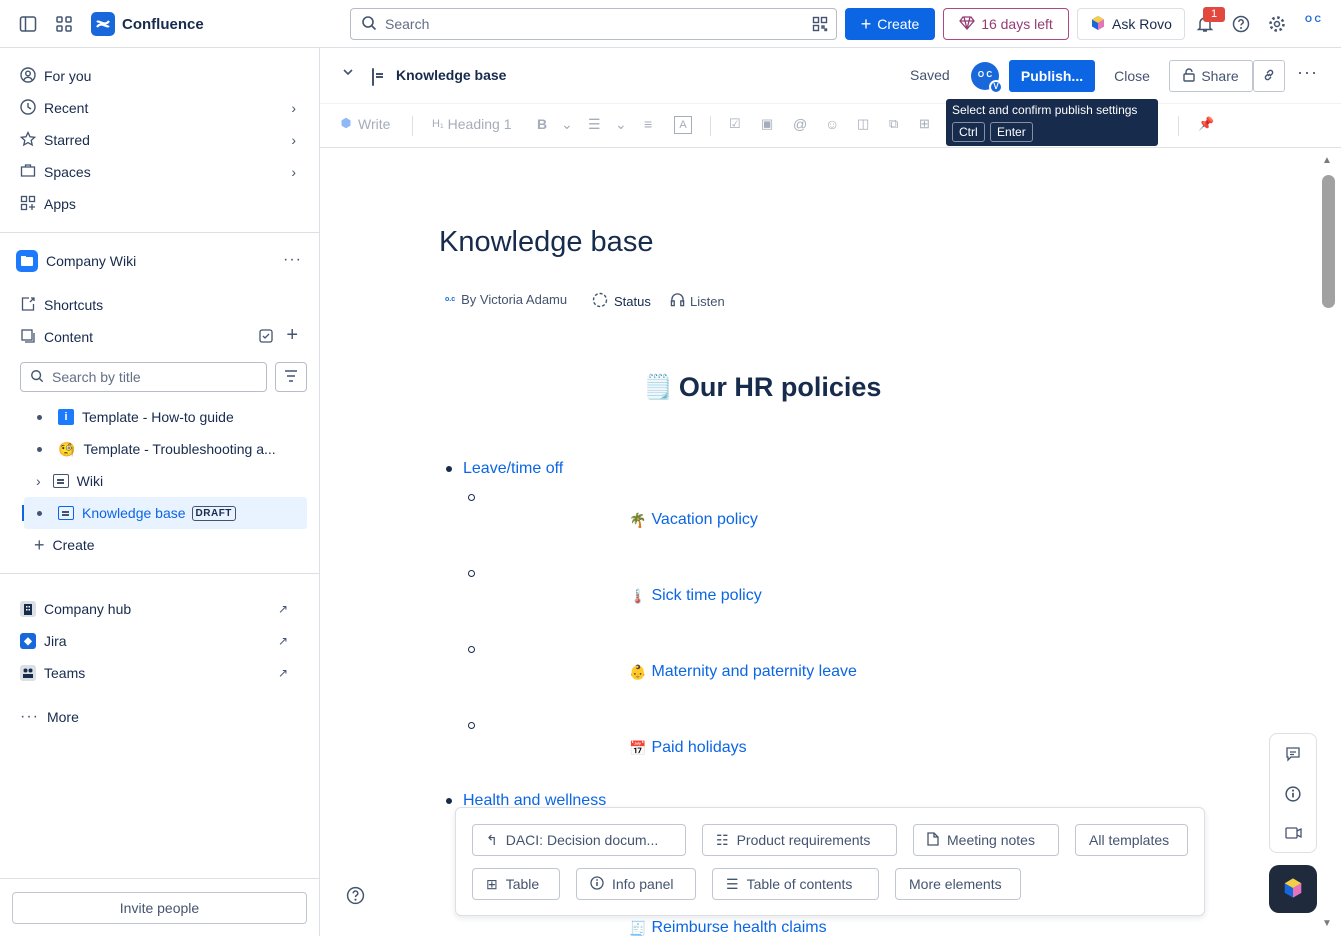 The image size is (1341, 936). I want to click on user-avatar: O C, so click(1313, 25).